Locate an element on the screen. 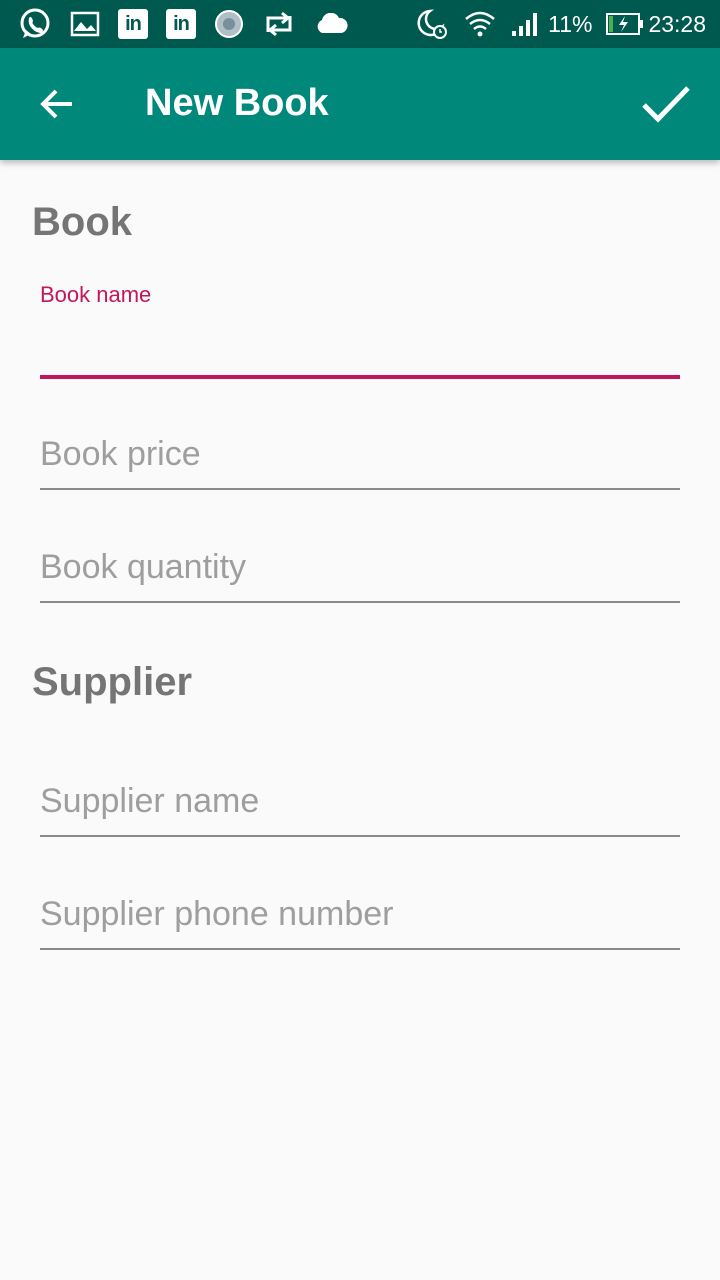 The width and height of the screenshot is (720, 1280). clock: 23:28 is located at coordinates (677, 23).